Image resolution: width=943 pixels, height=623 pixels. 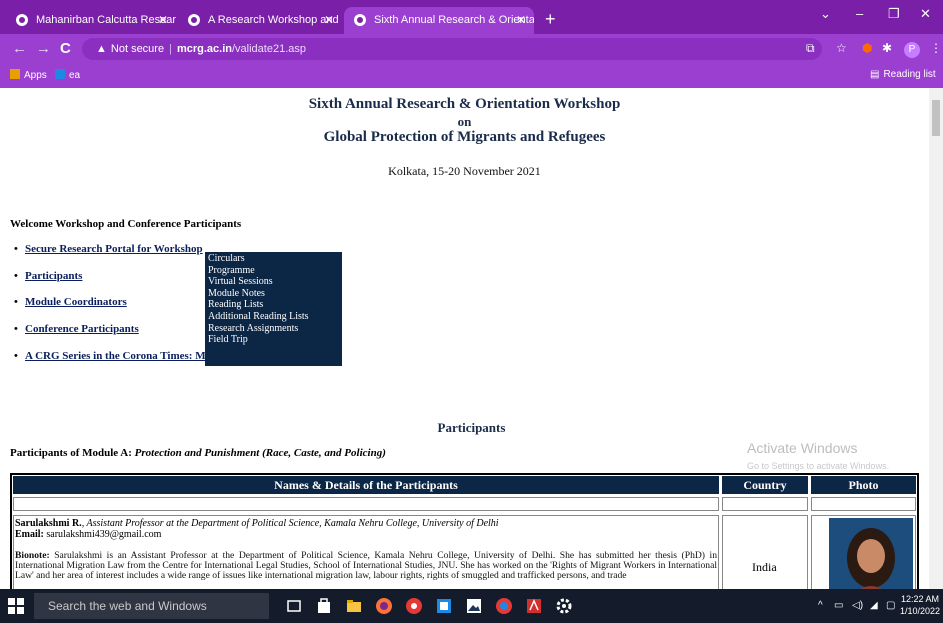 What do you see at coordinates (75, 75) in the screenshot?
I see `bookmark-label: ea` at bounding box center [75, 75].